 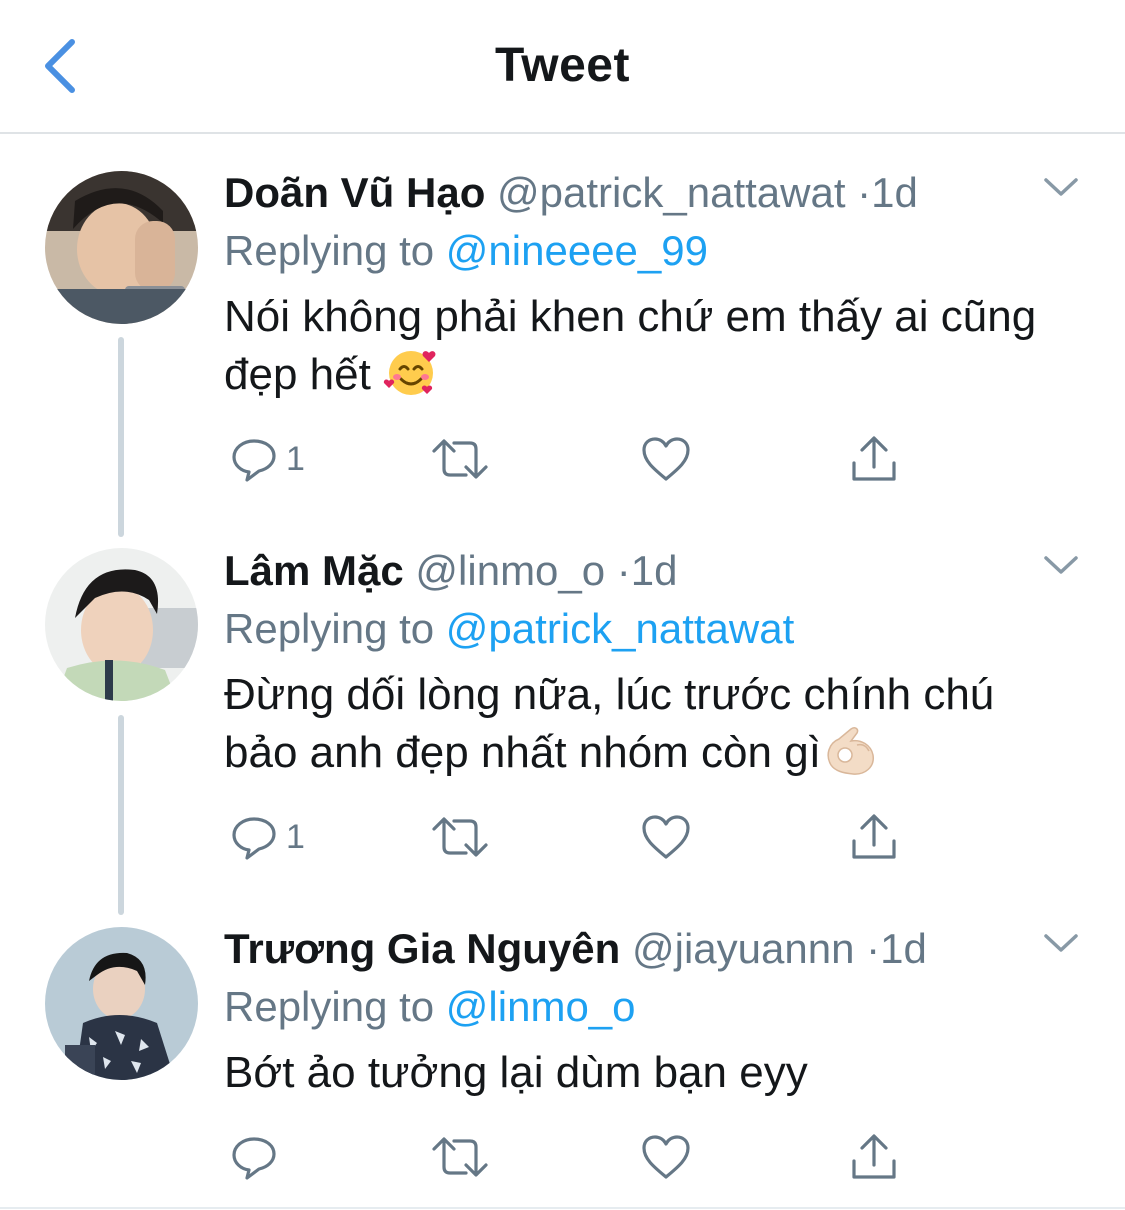 What do you see at coordinates (671, 192) in the screenshot?
I see `user-handle: @patrick_nattawat` at bounding box center [671, 192].